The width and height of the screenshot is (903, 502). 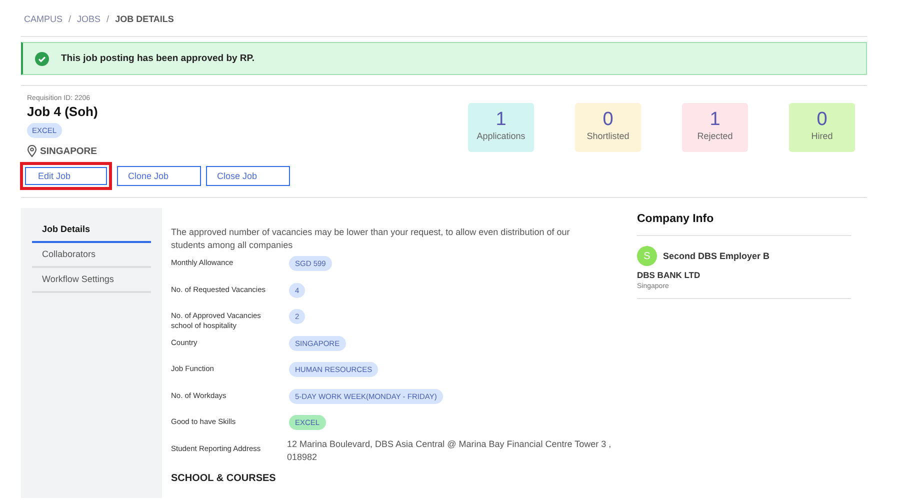 What do you see at coordinates (62, 111) in the screenshot?
I see `job-title: Job 4 (Soh)` at bounding box center [62, 111].